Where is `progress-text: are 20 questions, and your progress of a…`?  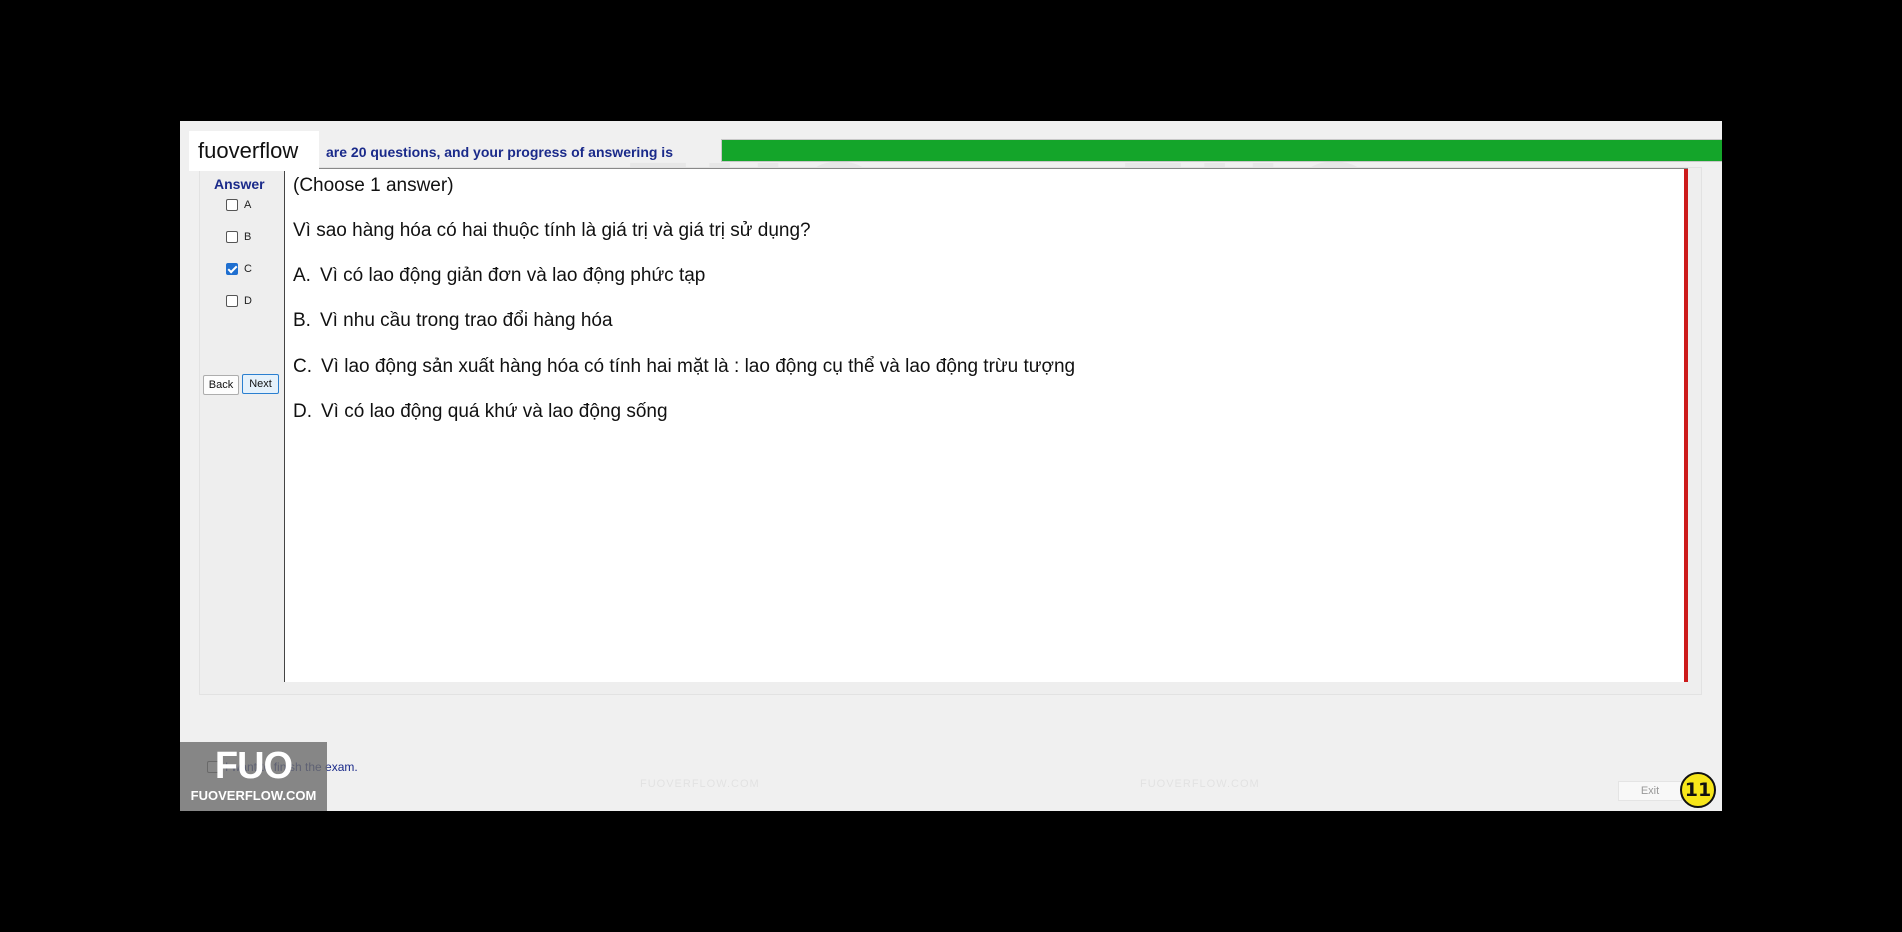
progress-text: are 20 questions, and your progress of a… is located at coordinates (499, 152).